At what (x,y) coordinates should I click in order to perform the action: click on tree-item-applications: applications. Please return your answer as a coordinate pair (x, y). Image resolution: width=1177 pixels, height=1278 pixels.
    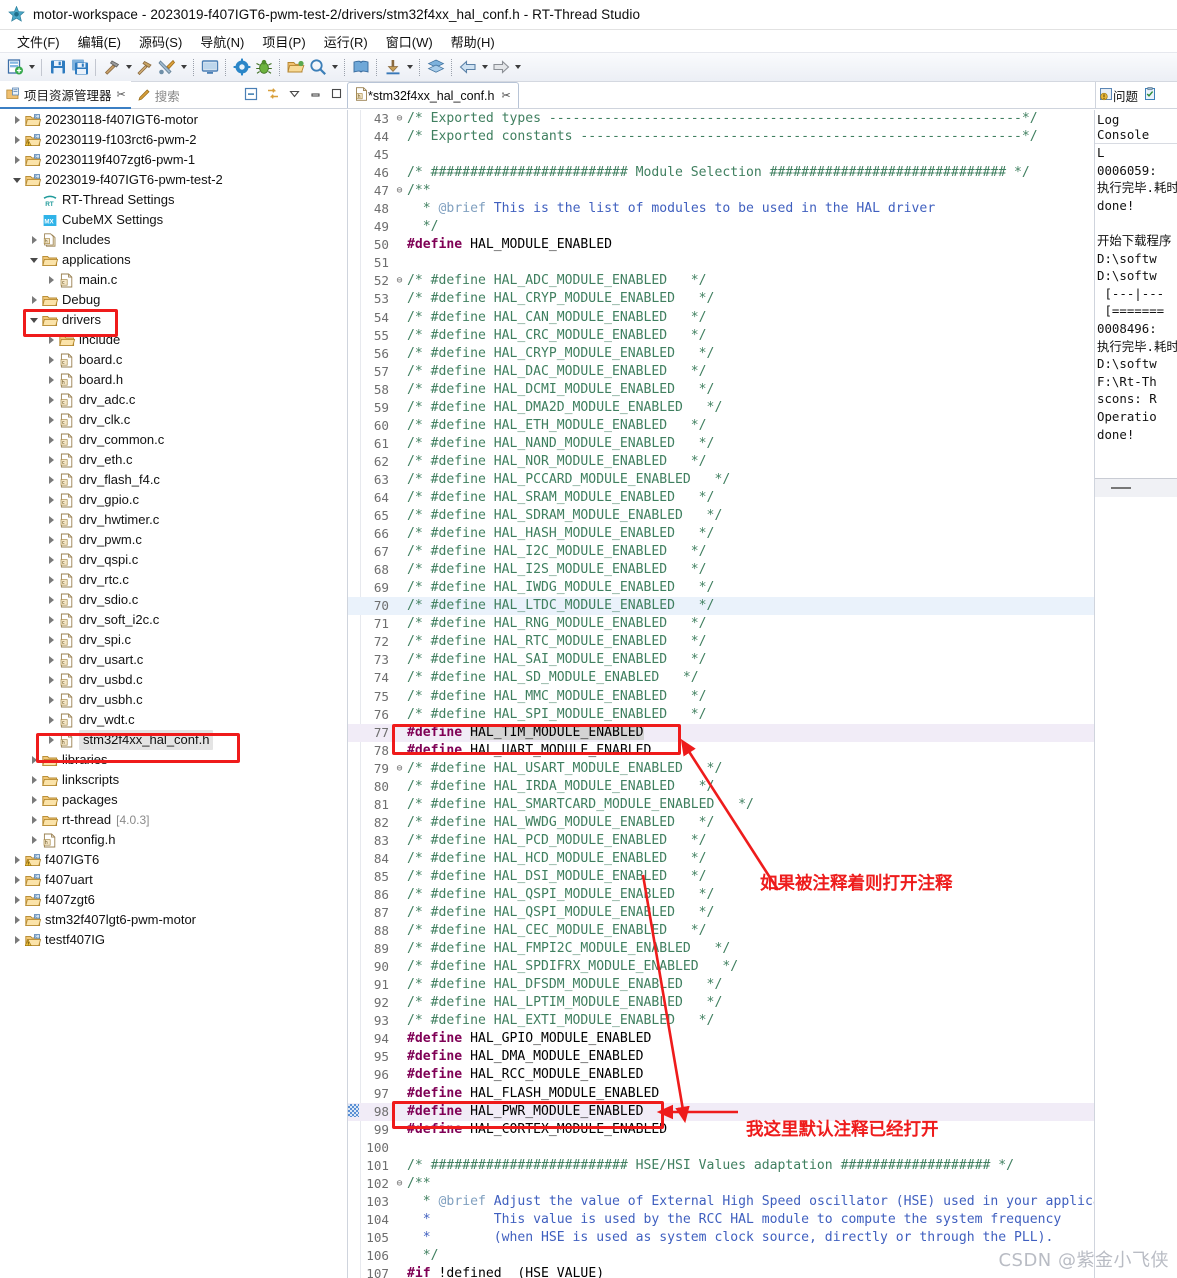
    Looking at the image, I should click on (173, 260).